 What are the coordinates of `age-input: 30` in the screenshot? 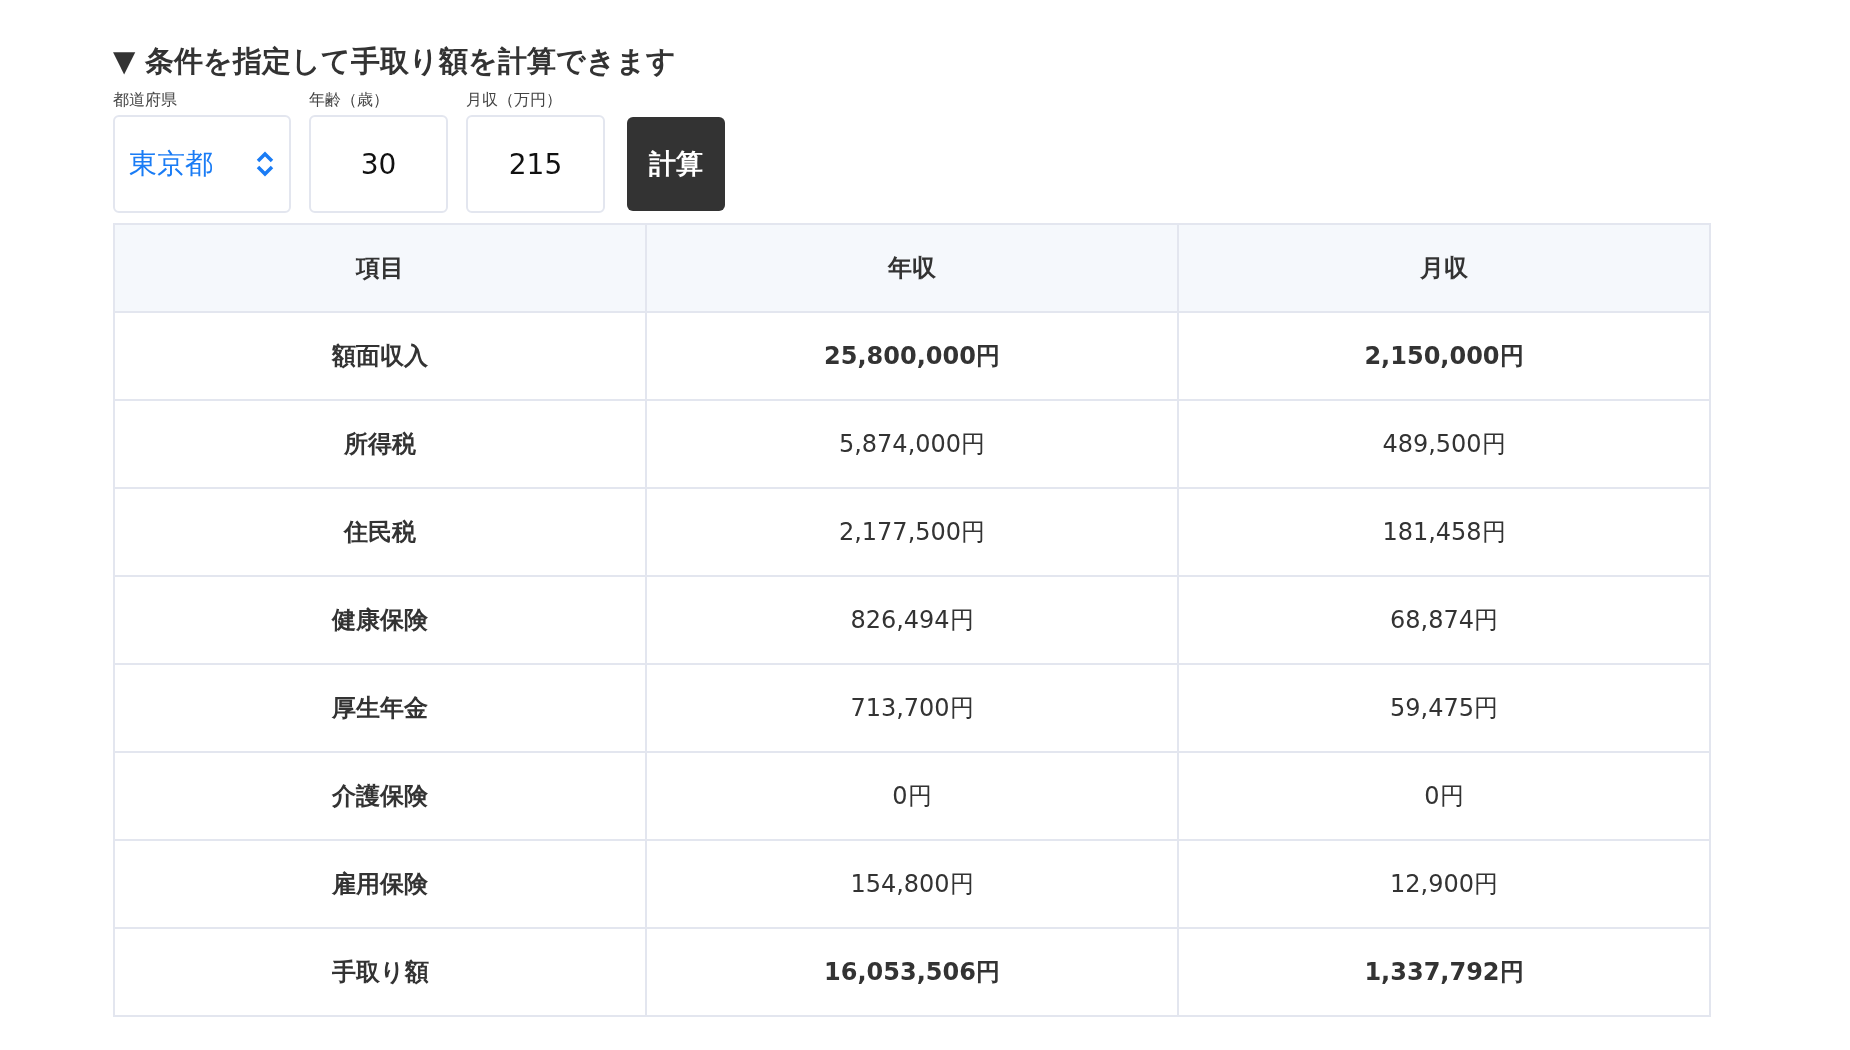 It's located at (378, 164).